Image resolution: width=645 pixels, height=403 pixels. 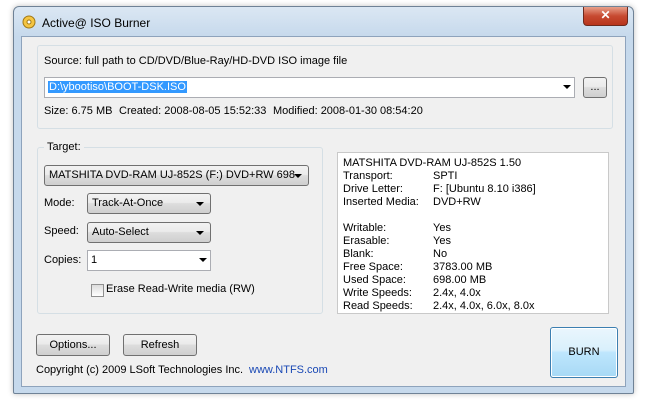 I want to click on mode-label: Mode:, so click(x=59, y=203).